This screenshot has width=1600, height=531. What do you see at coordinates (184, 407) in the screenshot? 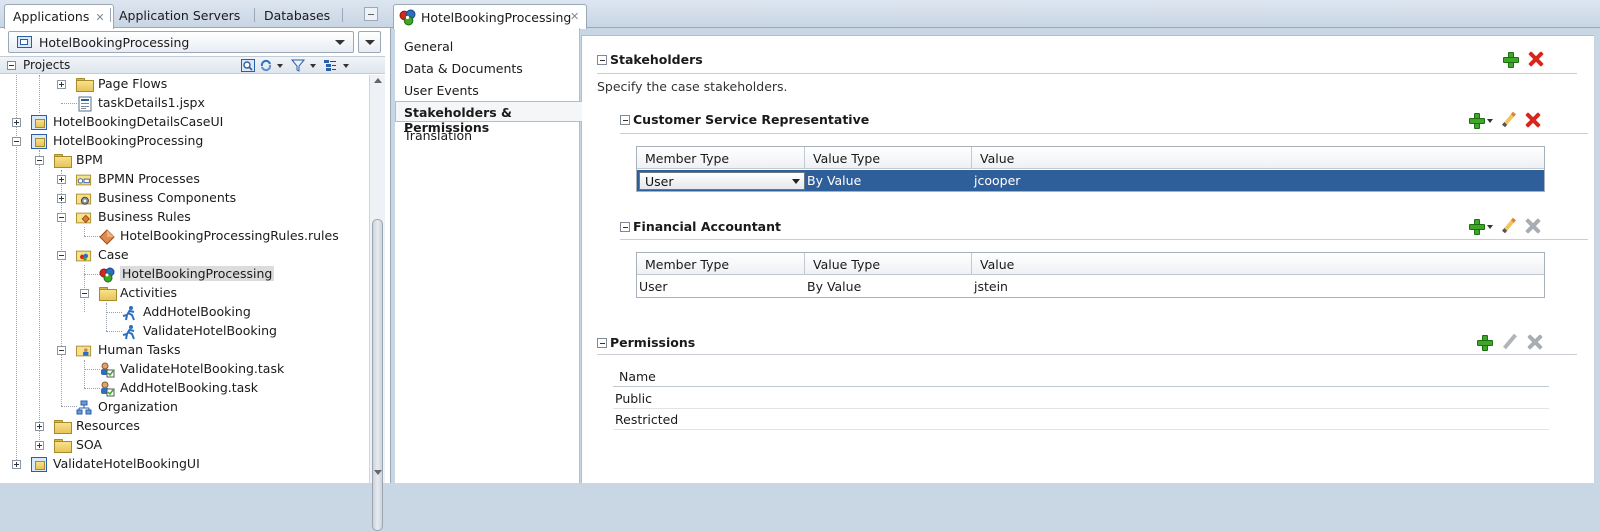
I see `tree-item-organization: Organization` at bounding box center [184, 407].